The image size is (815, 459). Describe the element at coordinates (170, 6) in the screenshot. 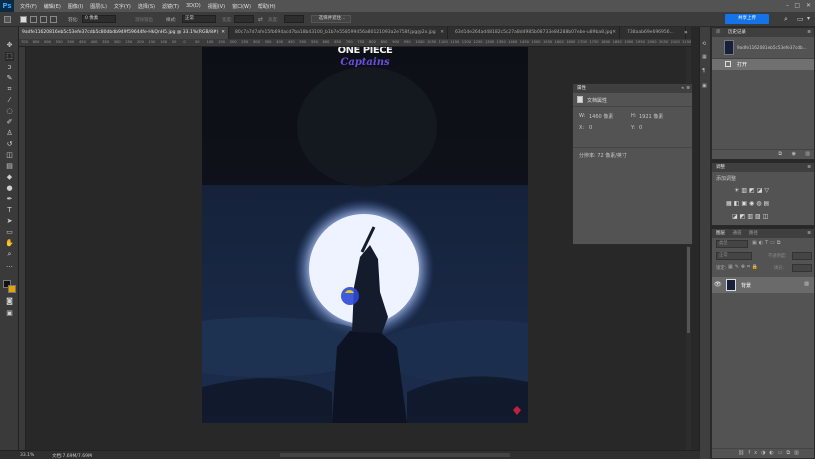

I see `menu-filter: 滤镜(T)` at that location.